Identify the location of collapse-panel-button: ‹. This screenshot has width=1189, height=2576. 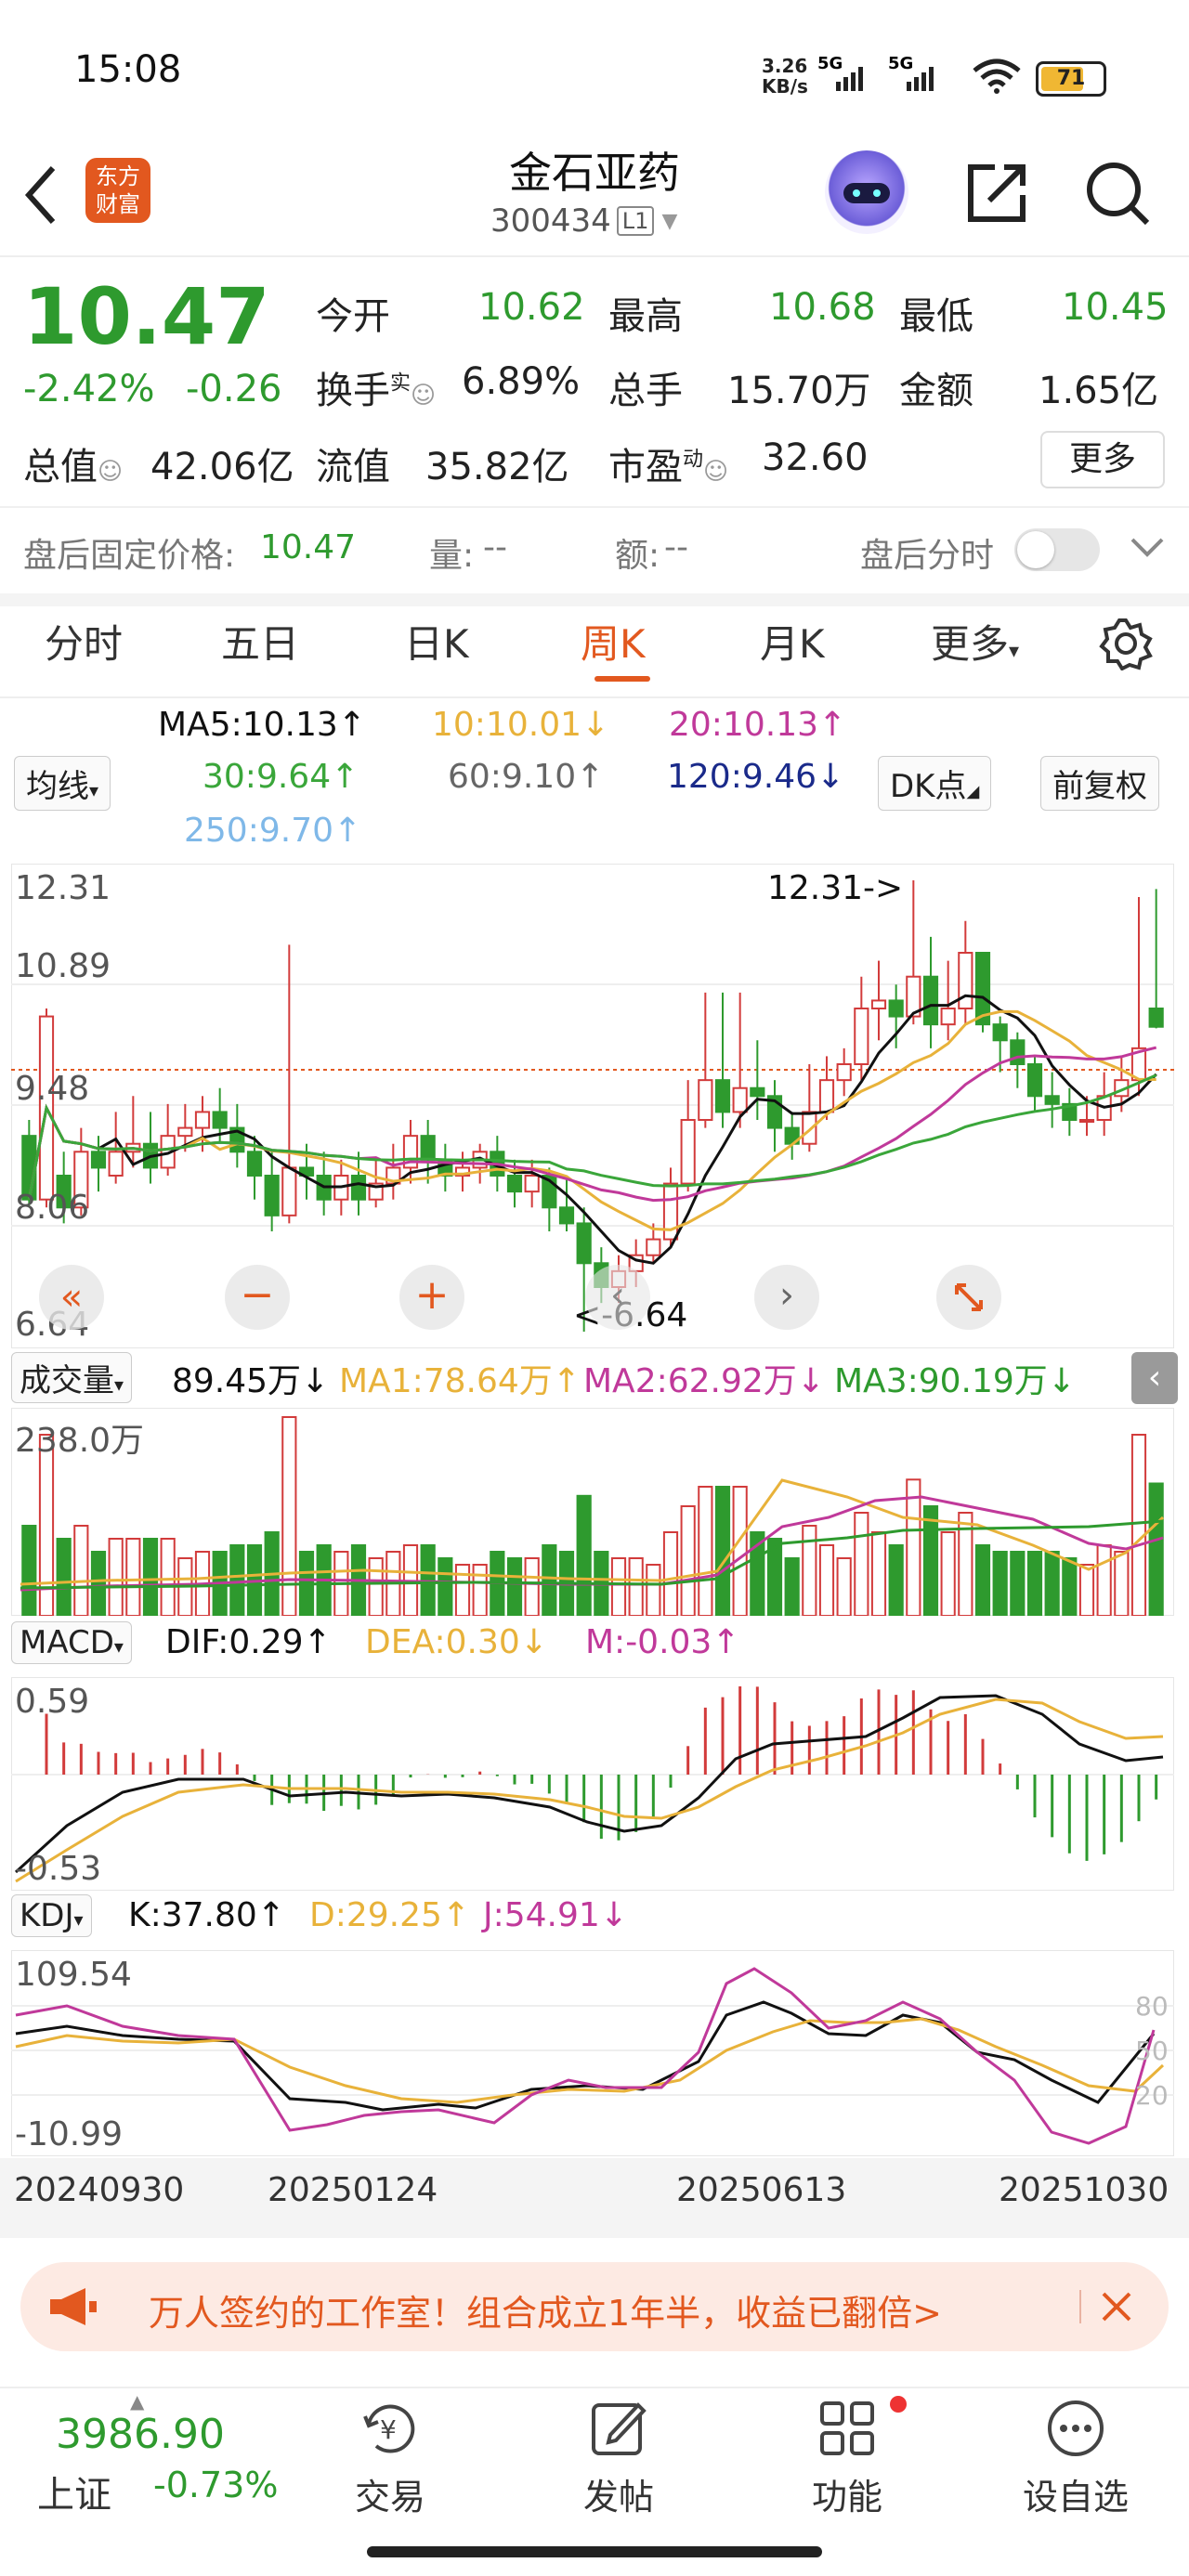
(1154, 1378).